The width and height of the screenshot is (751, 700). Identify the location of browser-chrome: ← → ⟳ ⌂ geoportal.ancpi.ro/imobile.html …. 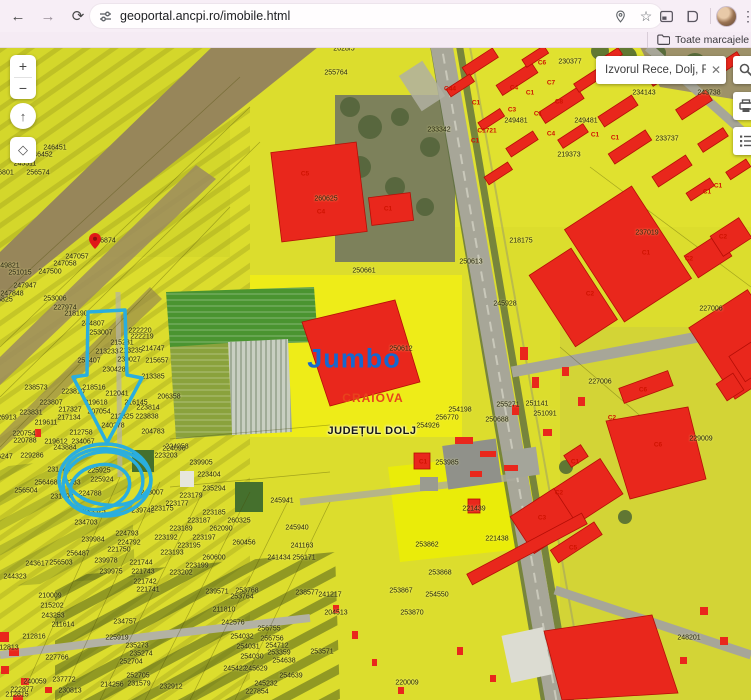
(375, 24).